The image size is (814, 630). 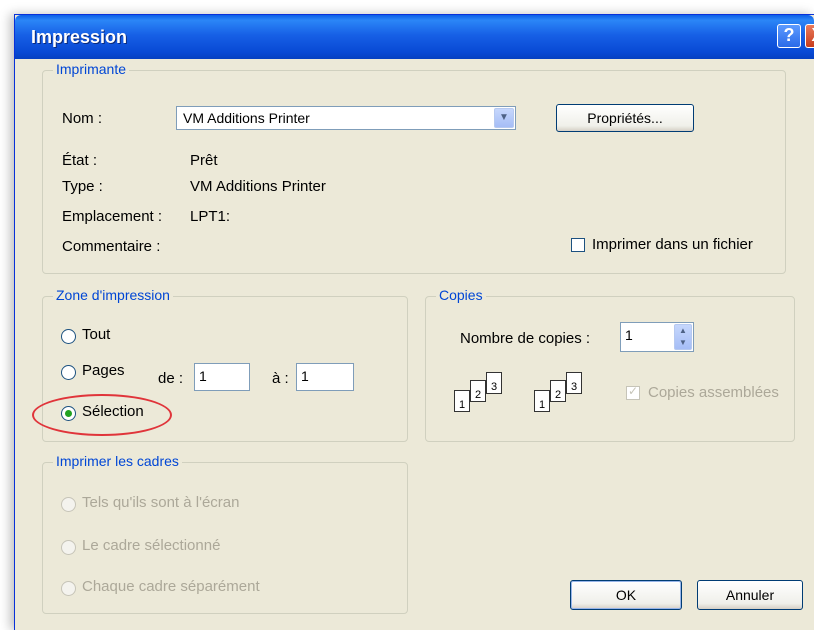 What do you see at coordinates (222, 377) in the screenshot?
I see `from-page-input: 1` at bounding box center [222, 377].